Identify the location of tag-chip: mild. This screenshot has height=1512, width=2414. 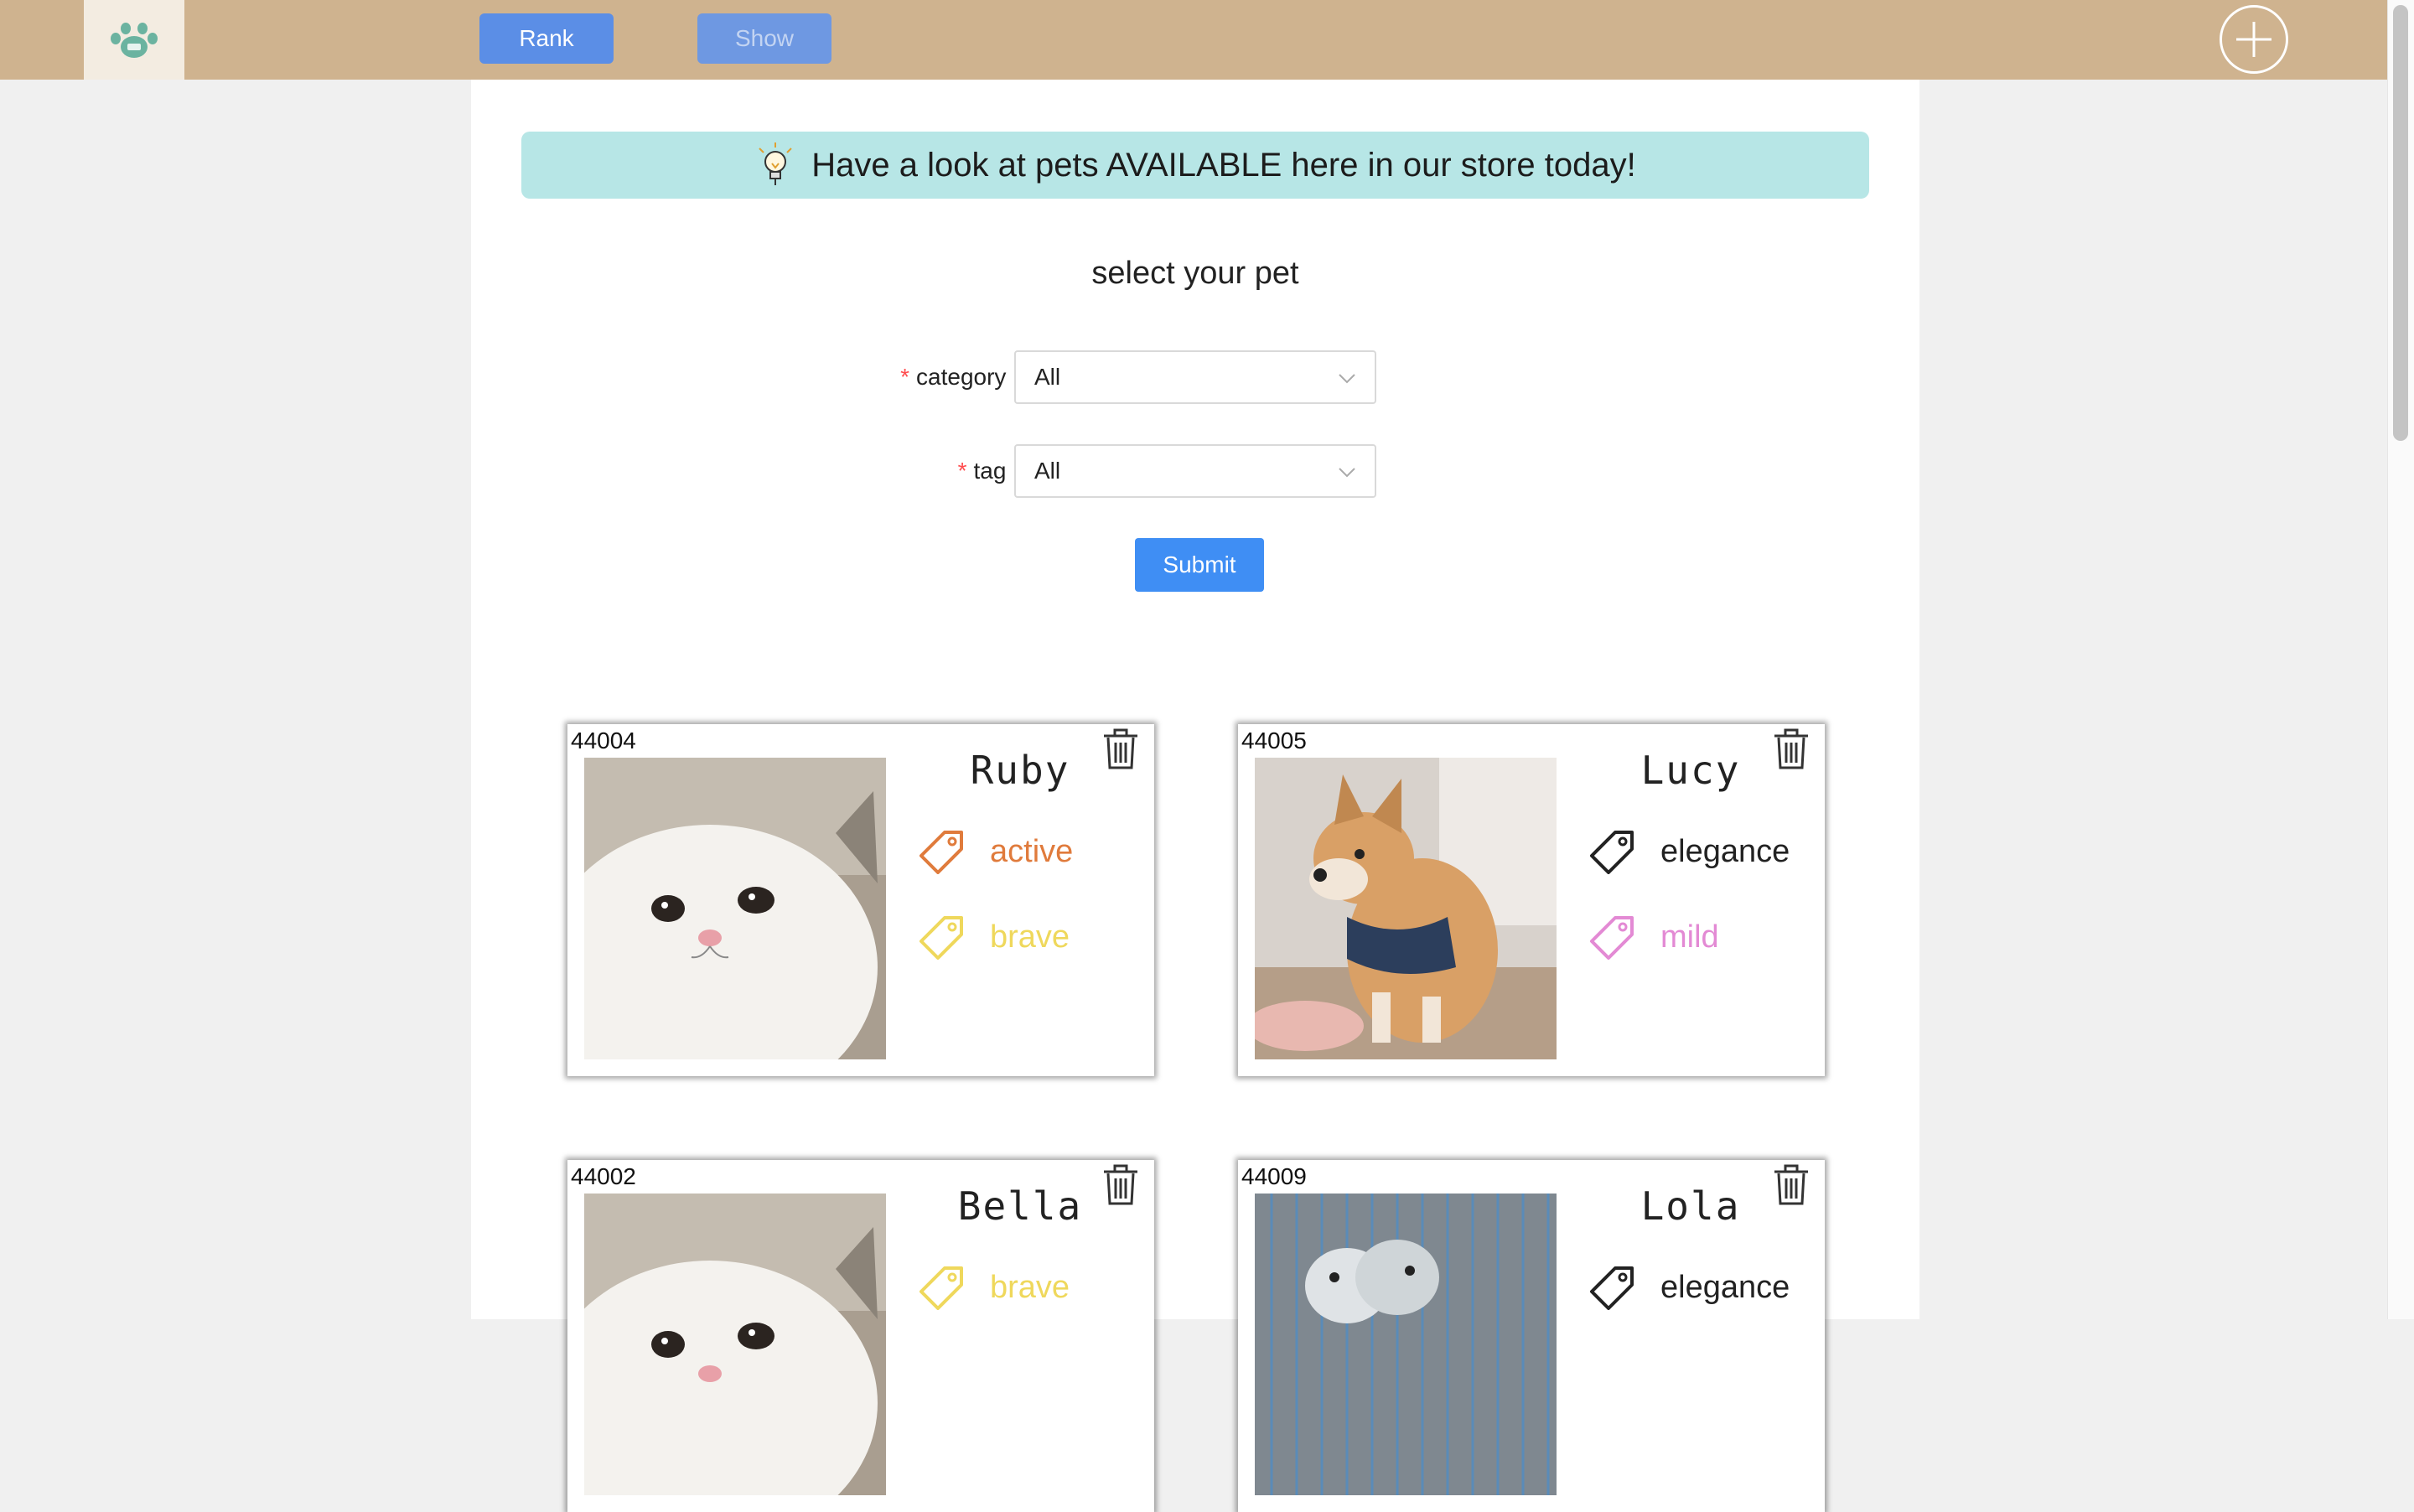
(1655, 937).